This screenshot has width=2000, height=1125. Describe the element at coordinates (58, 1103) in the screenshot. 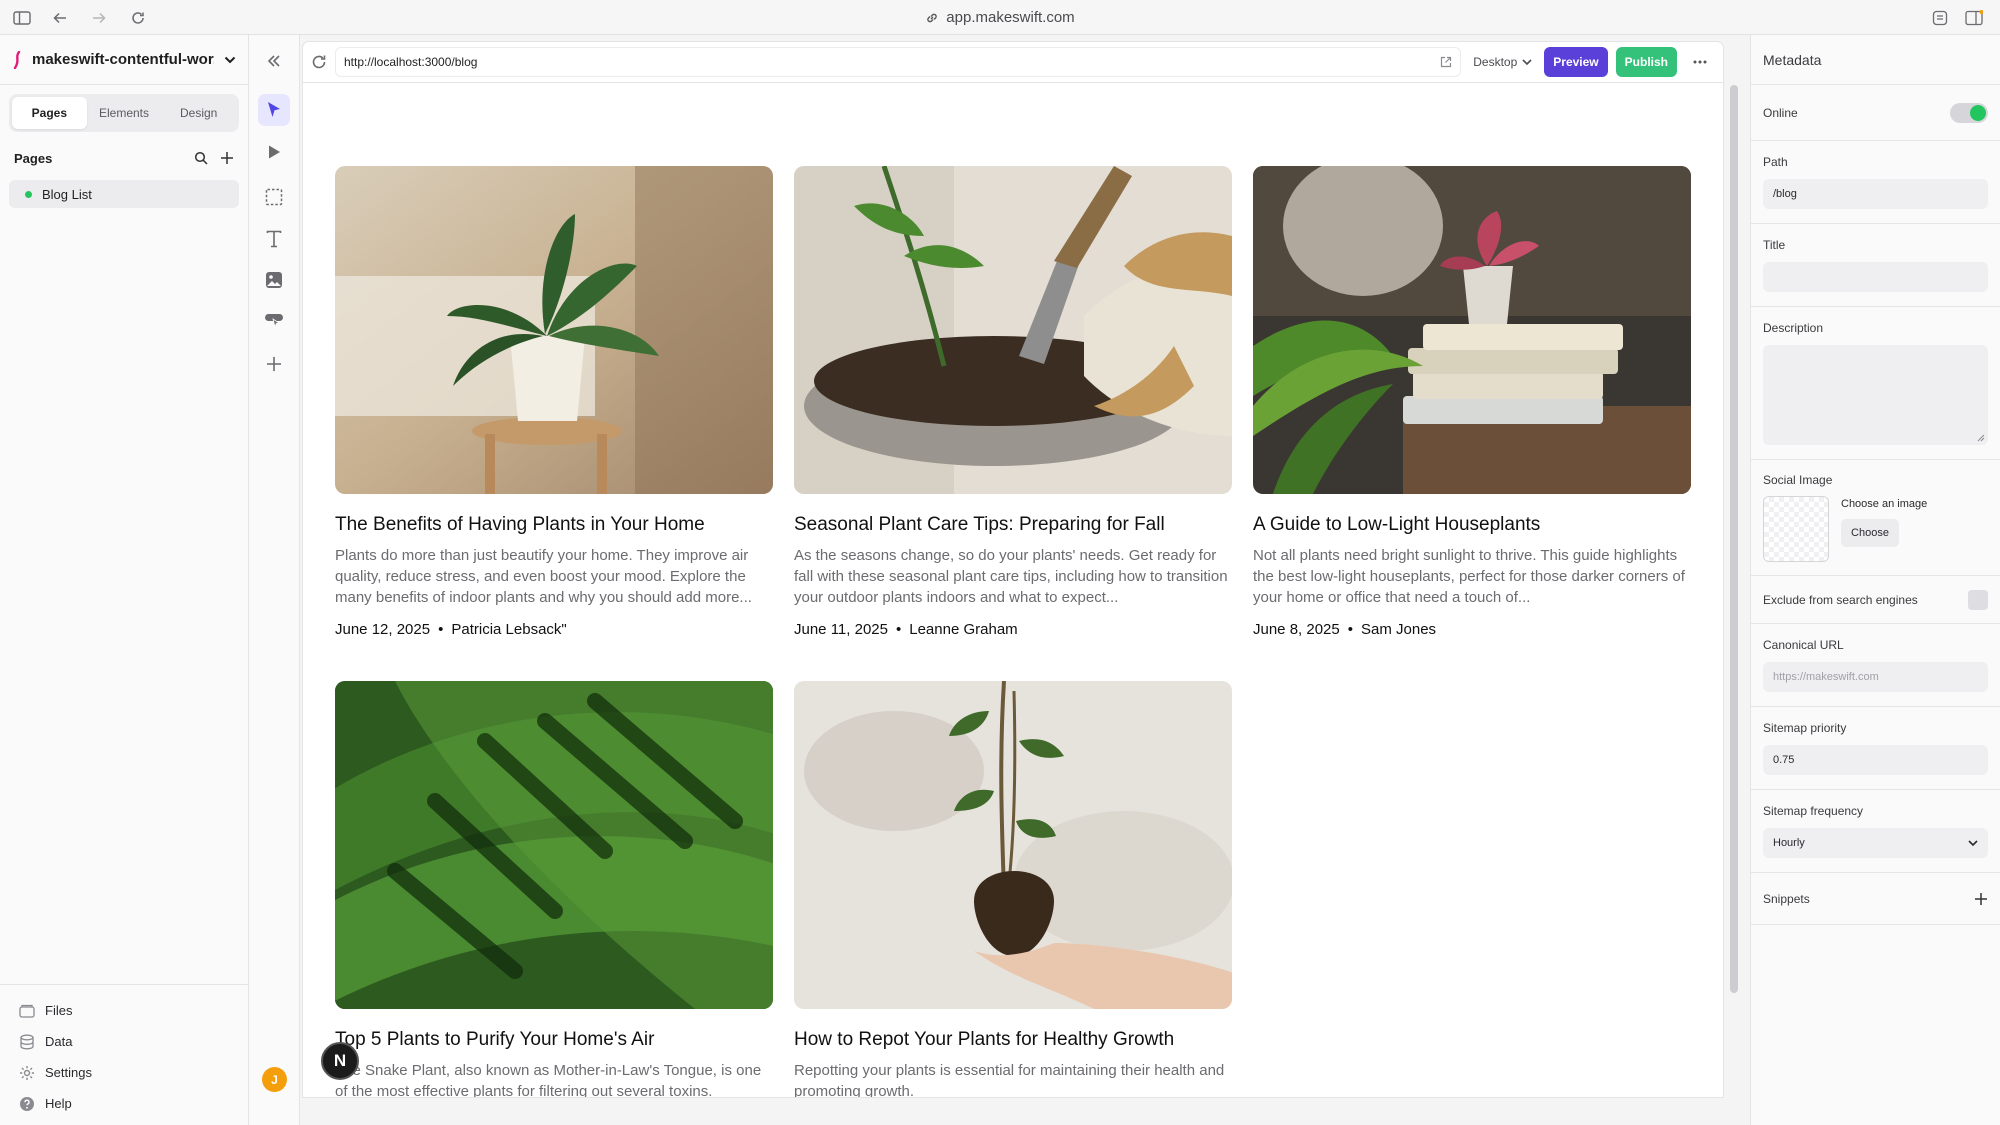

I see `nav-help-label: Help` at that location.